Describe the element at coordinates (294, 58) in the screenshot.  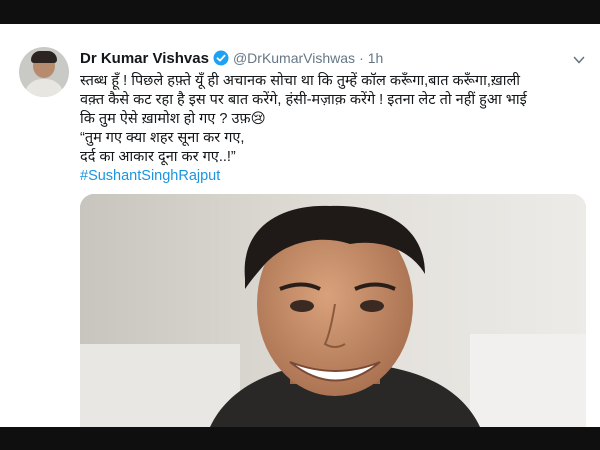
I see `author-handle: @DrKumarVishwas` at that location.